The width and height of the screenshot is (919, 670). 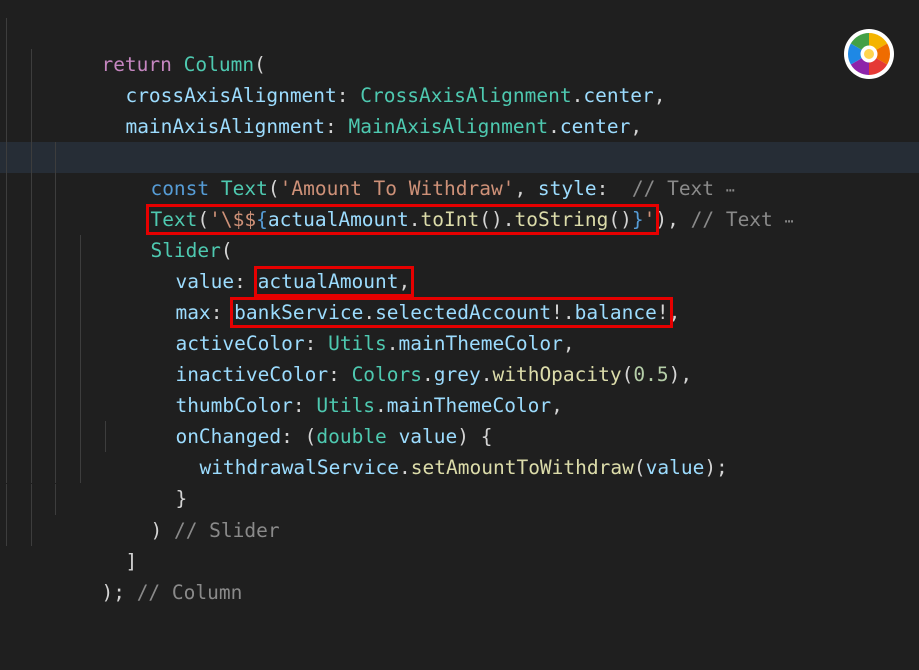 I want to click on code-line-12: thumbColor: Utils.mainThemeColor,, so click(x=459, y=388).